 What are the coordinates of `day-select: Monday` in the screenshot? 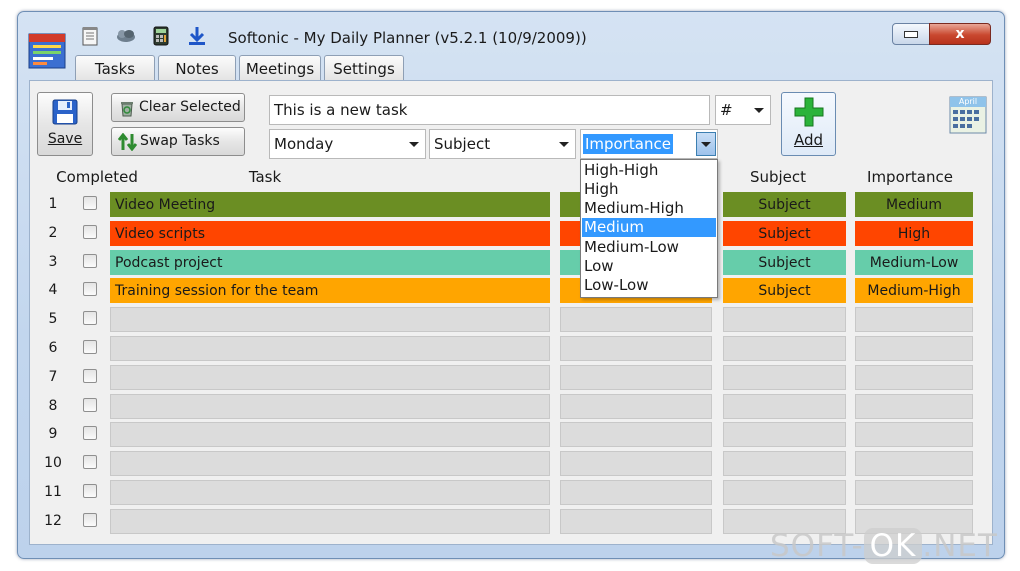 It's located at (347, 144).